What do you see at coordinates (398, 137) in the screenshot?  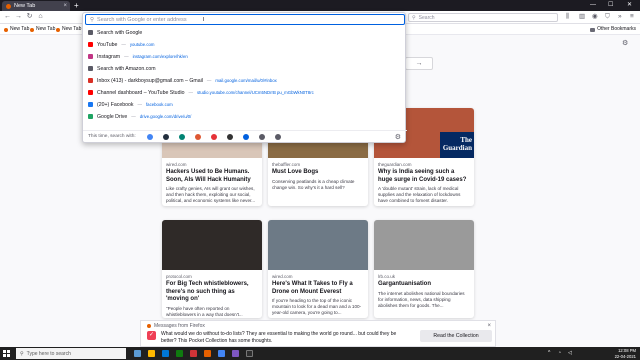 I see `search-settings-icon: ⚙` at bounding box center [398, 137].